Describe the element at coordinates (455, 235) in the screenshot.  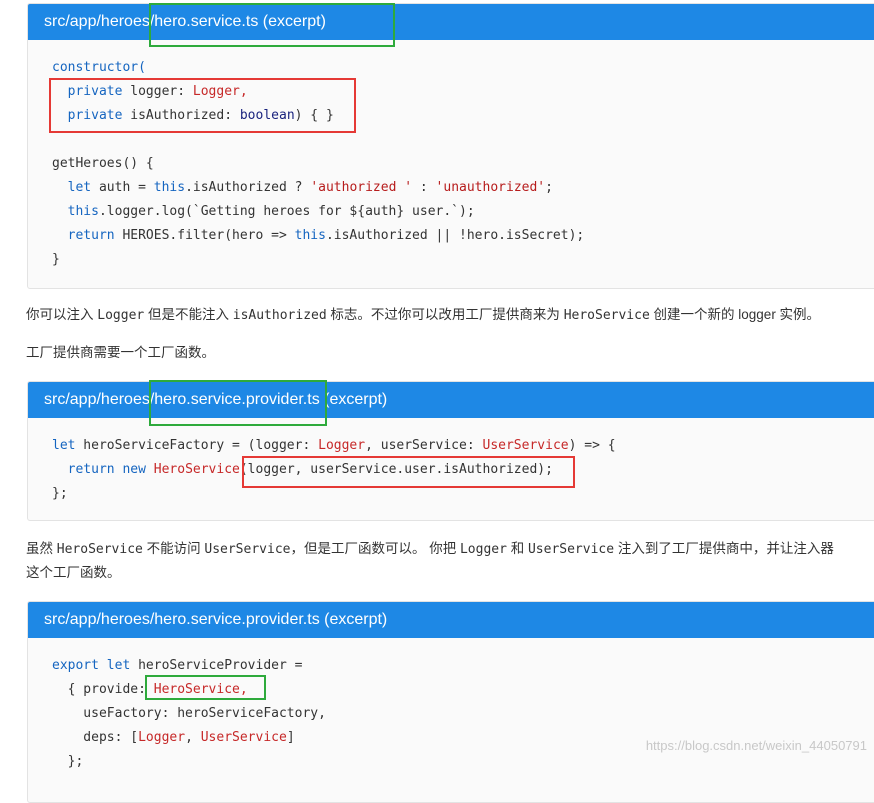
I see `code-token: .isAuthorized || !hero.isSecret);` at that location.